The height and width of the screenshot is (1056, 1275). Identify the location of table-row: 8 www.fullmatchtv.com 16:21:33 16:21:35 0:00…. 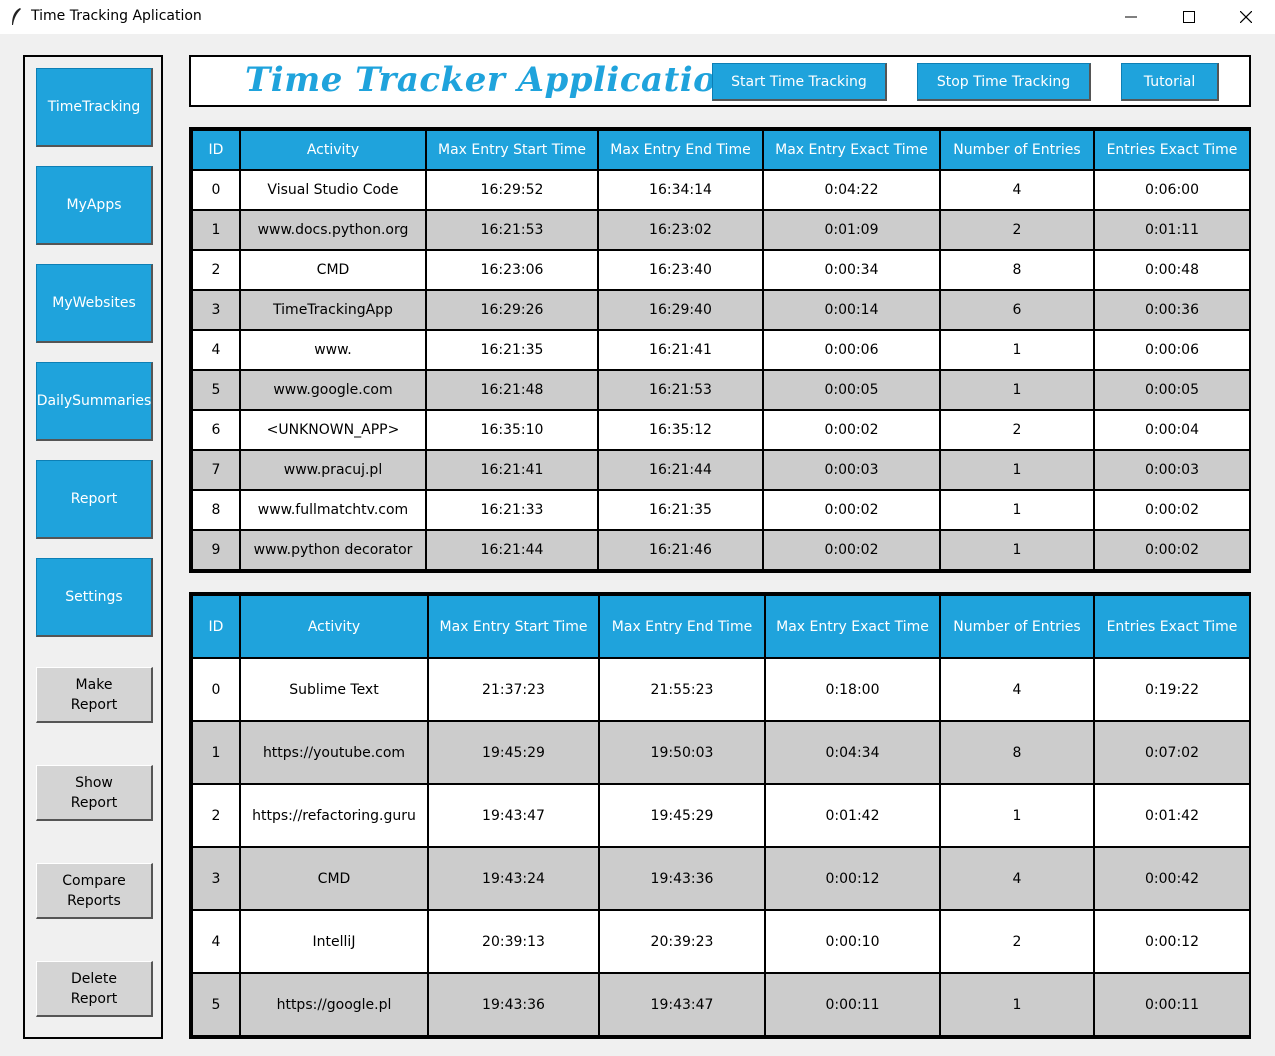
(721, 510).